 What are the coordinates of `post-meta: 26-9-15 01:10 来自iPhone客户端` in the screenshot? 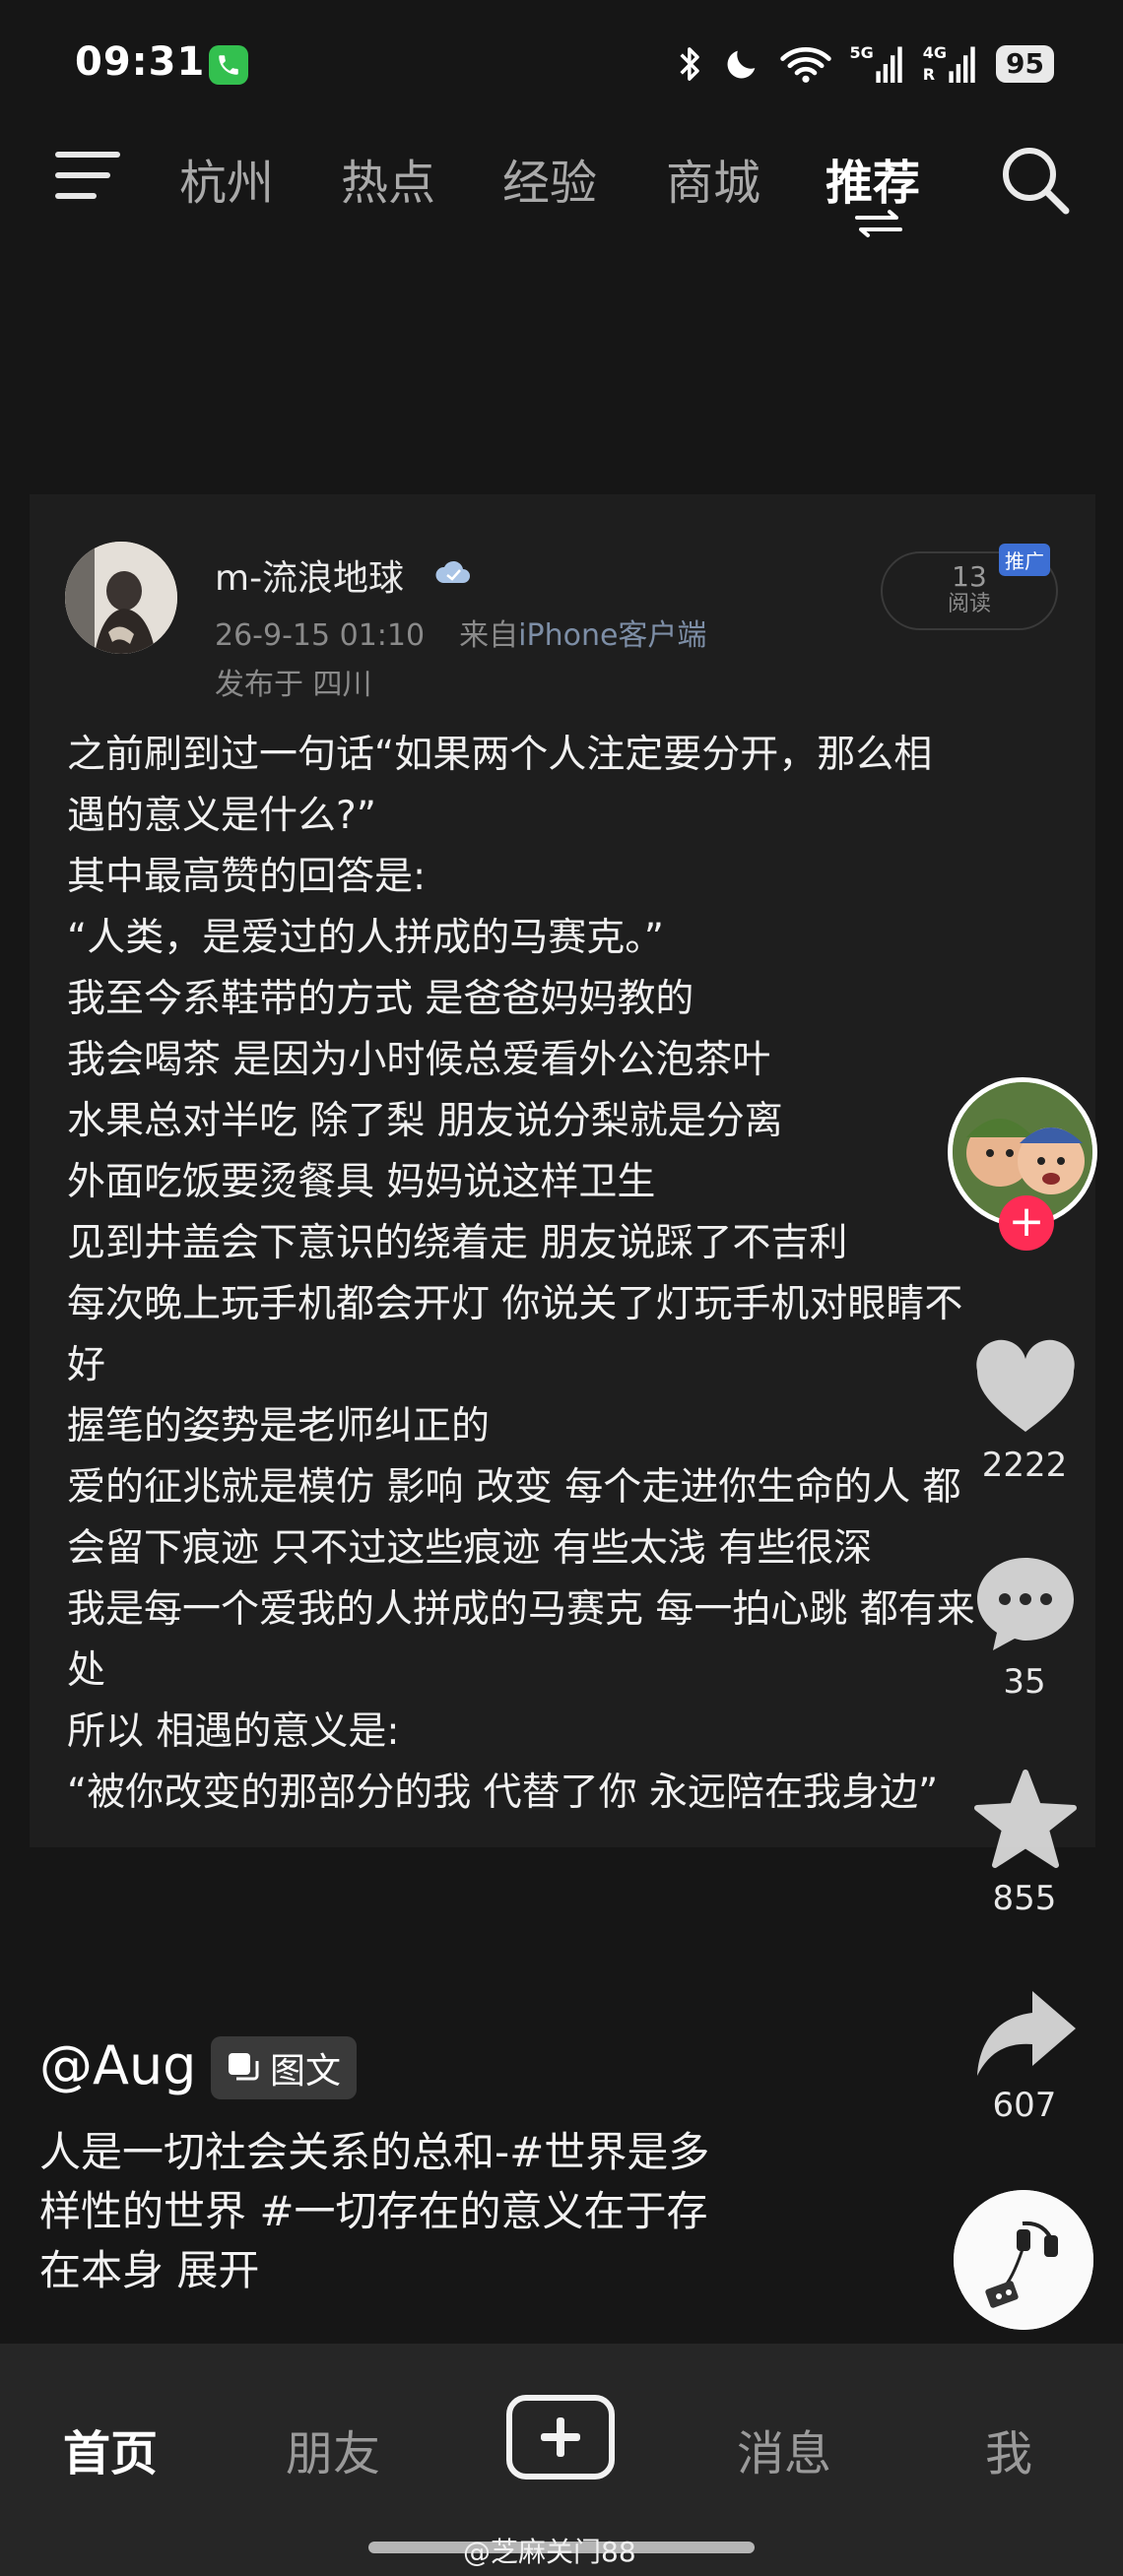 It's located at (460, 632).